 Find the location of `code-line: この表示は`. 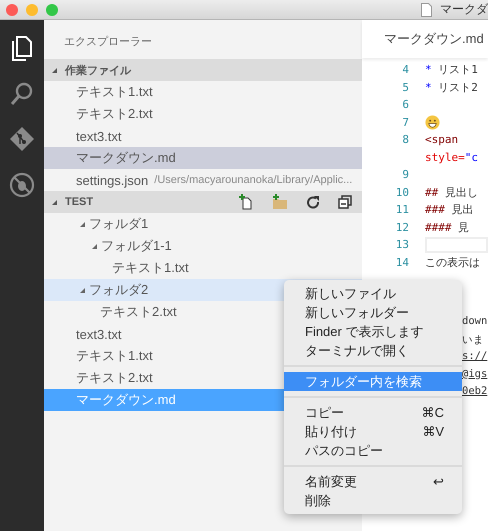

code-line: この表示は is located at coordinates (452, 262).